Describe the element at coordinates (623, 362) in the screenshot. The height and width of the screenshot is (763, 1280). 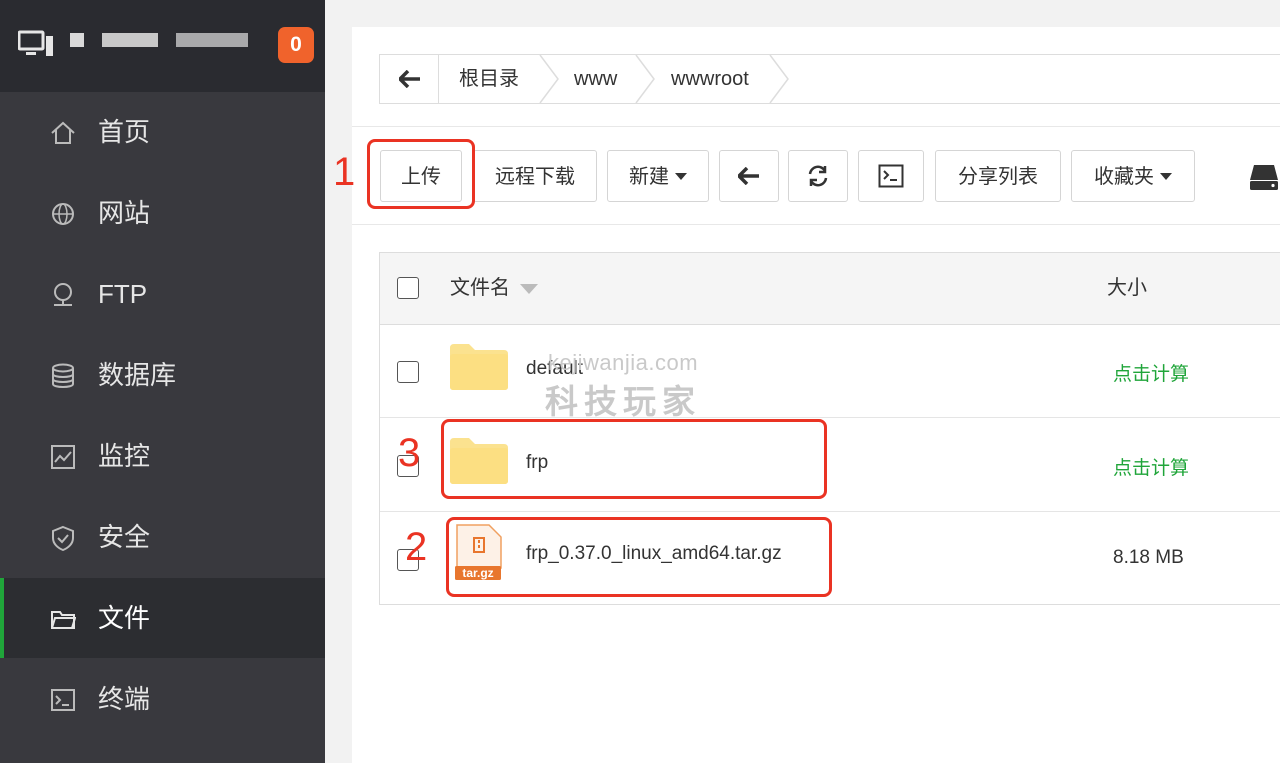
I see `watermark-url: kejiwanjia.com` at that location.